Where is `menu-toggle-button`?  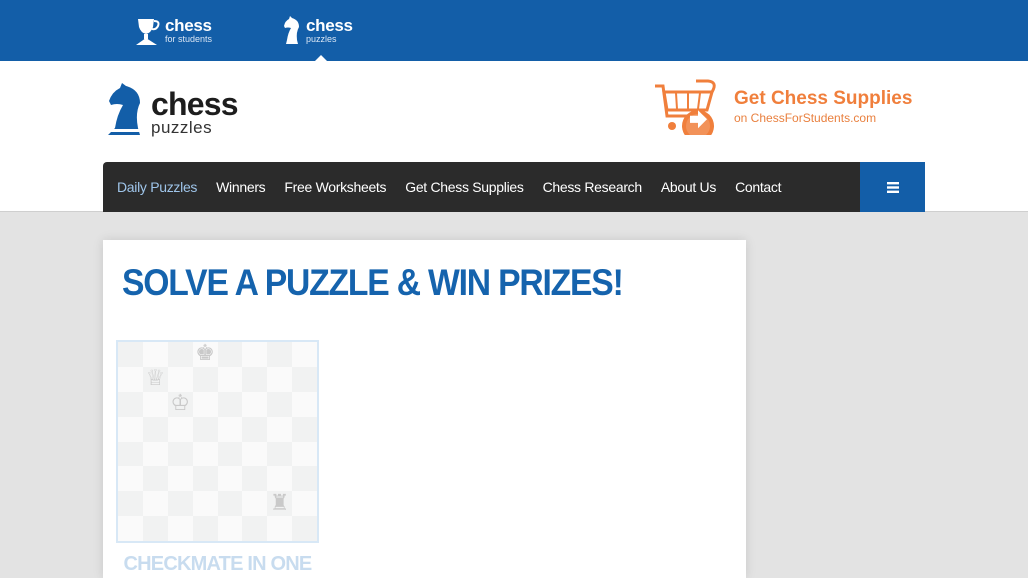 menu-toggle-button is located at coordinates (892, 187).